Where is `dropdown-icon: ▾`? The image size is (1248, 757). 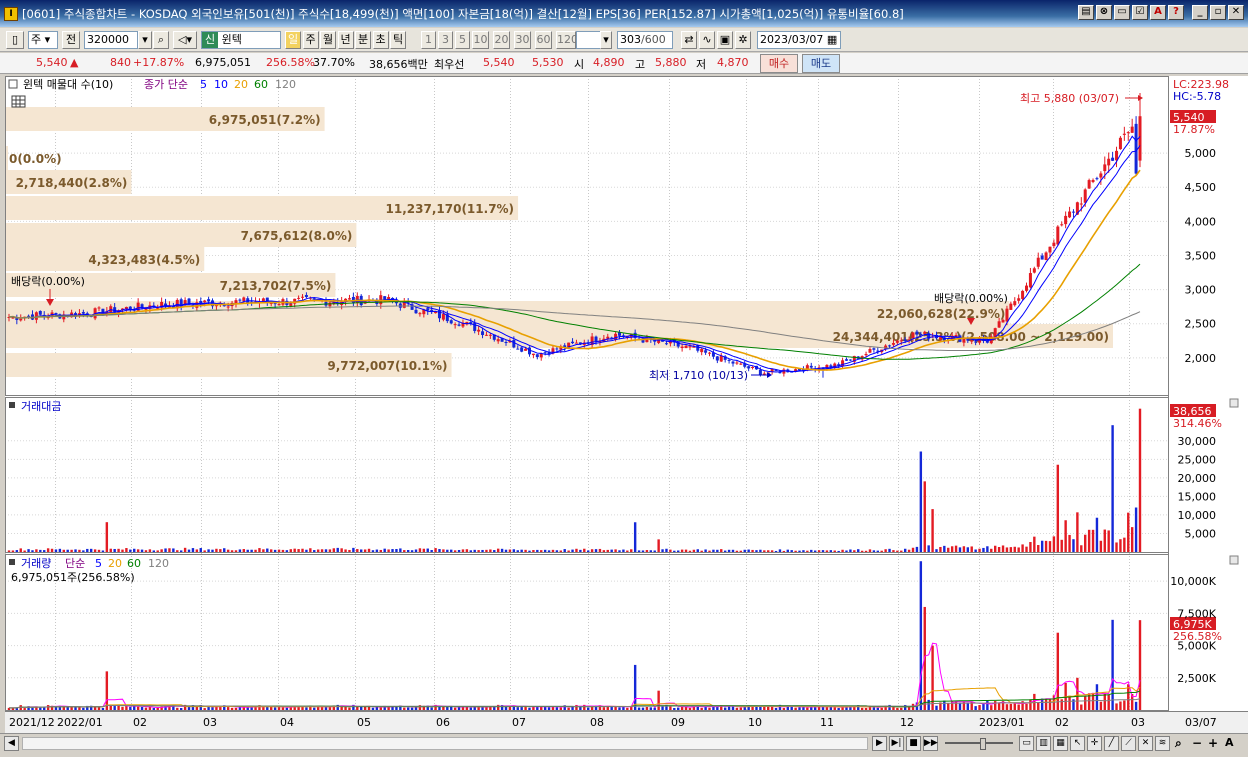 dropdown-icon: ▾ is located at coordinates (145, 40).